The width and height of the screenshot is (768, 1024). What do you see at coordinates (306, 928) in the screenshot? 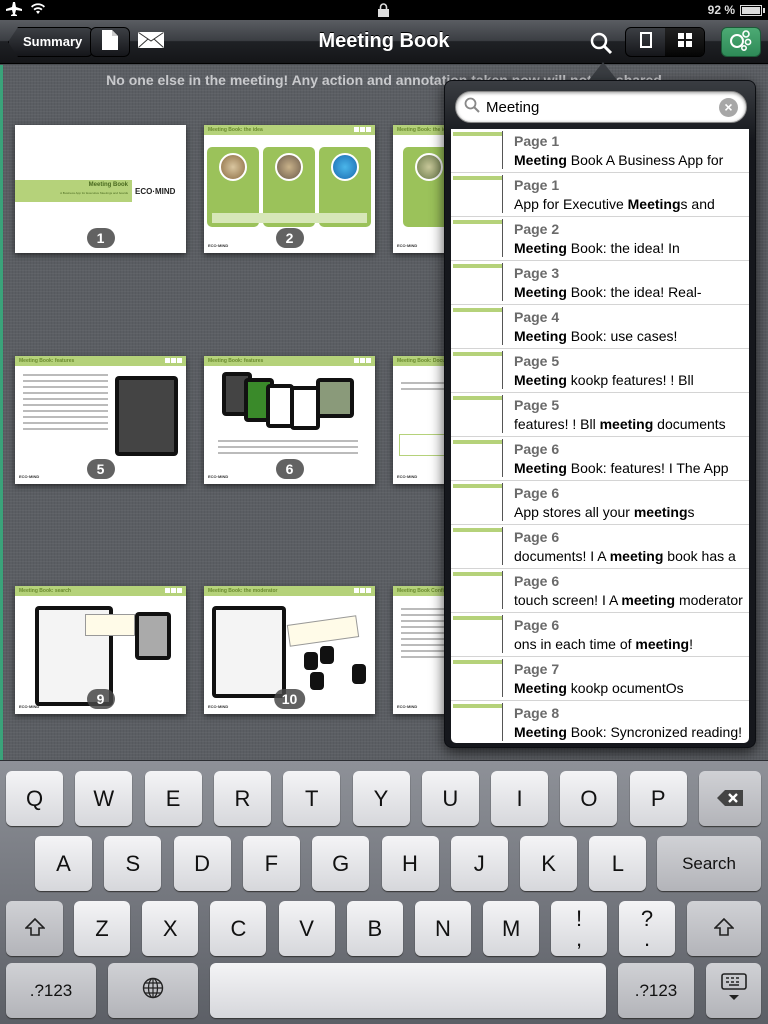
I see `key-v: V` at bounding box center [306, 928].